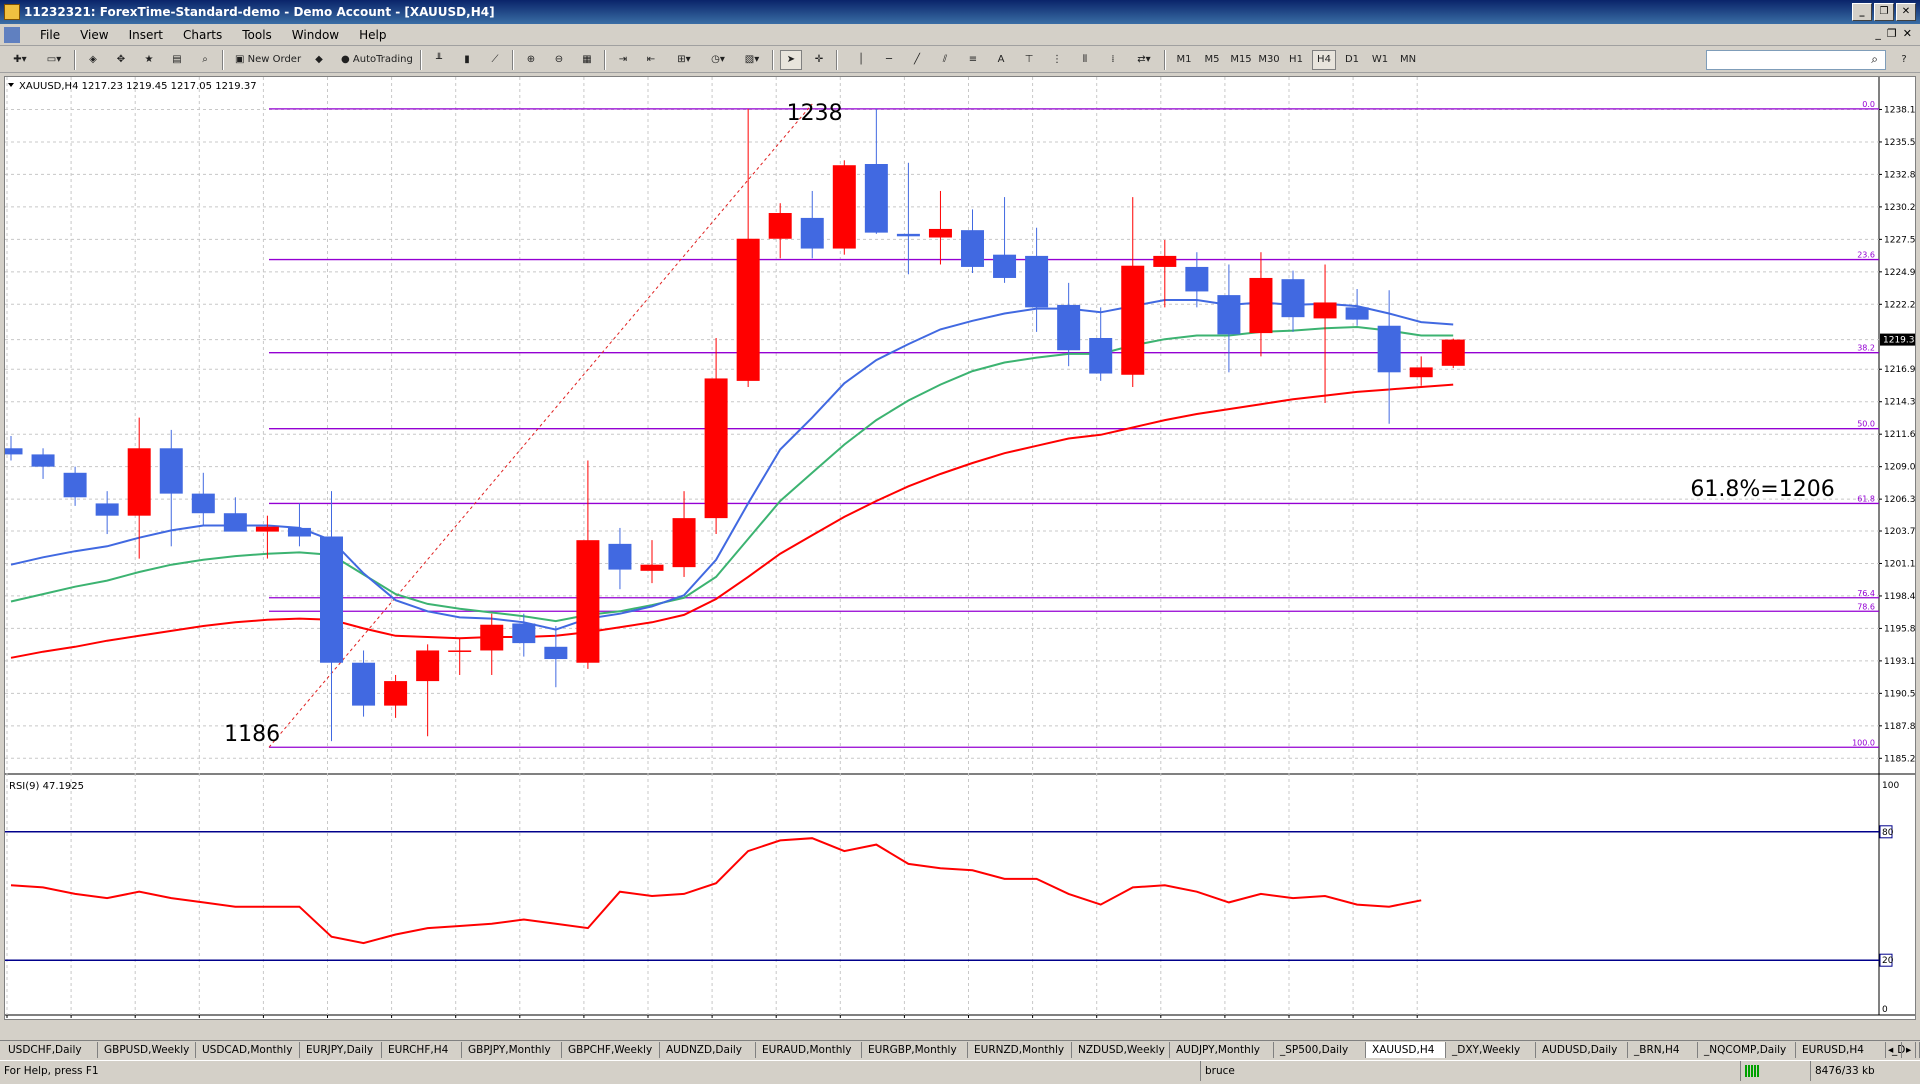 Image resolution: width=1920 pixels, height=1084 pixels. What do you see at coordinates (1911, 1050) in the screenshot?
I see `tabs-scroll-right-icon: ▸` at bounding box center [1911, 1050].